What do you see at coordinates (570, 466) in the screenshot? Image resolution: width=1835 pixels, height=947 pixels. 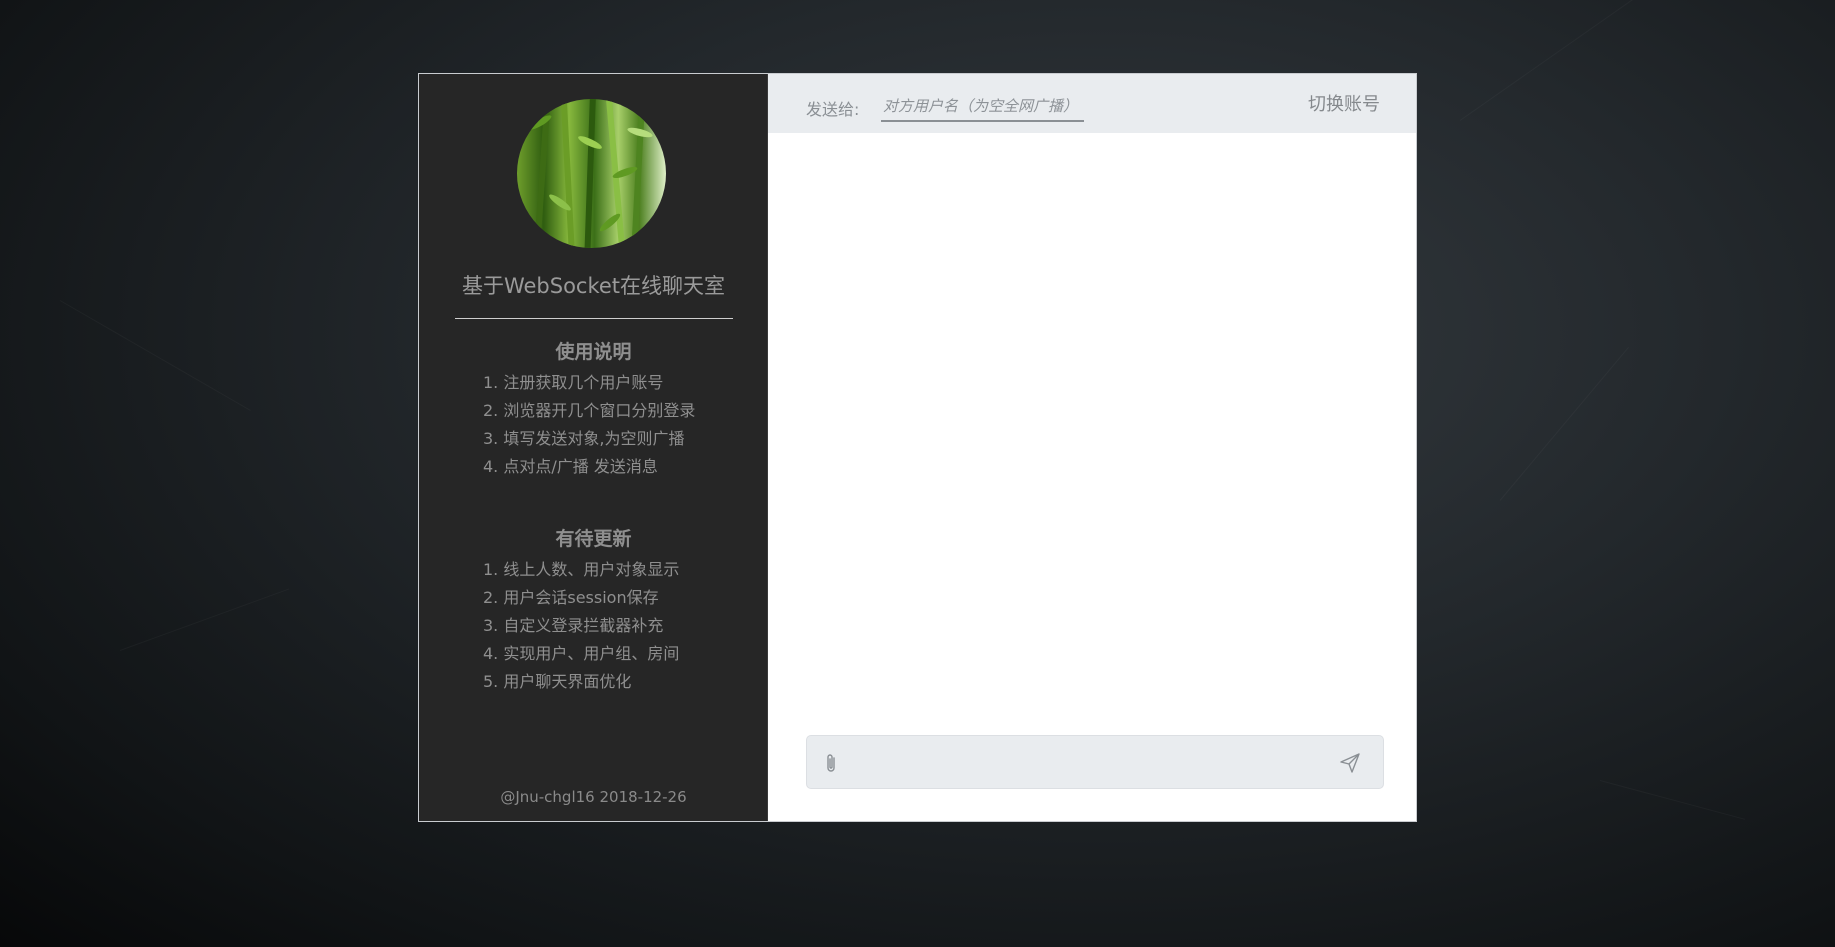 I see `usage-item: 4. 点对点/广播 发送消息` at bounding box center [570, 466].